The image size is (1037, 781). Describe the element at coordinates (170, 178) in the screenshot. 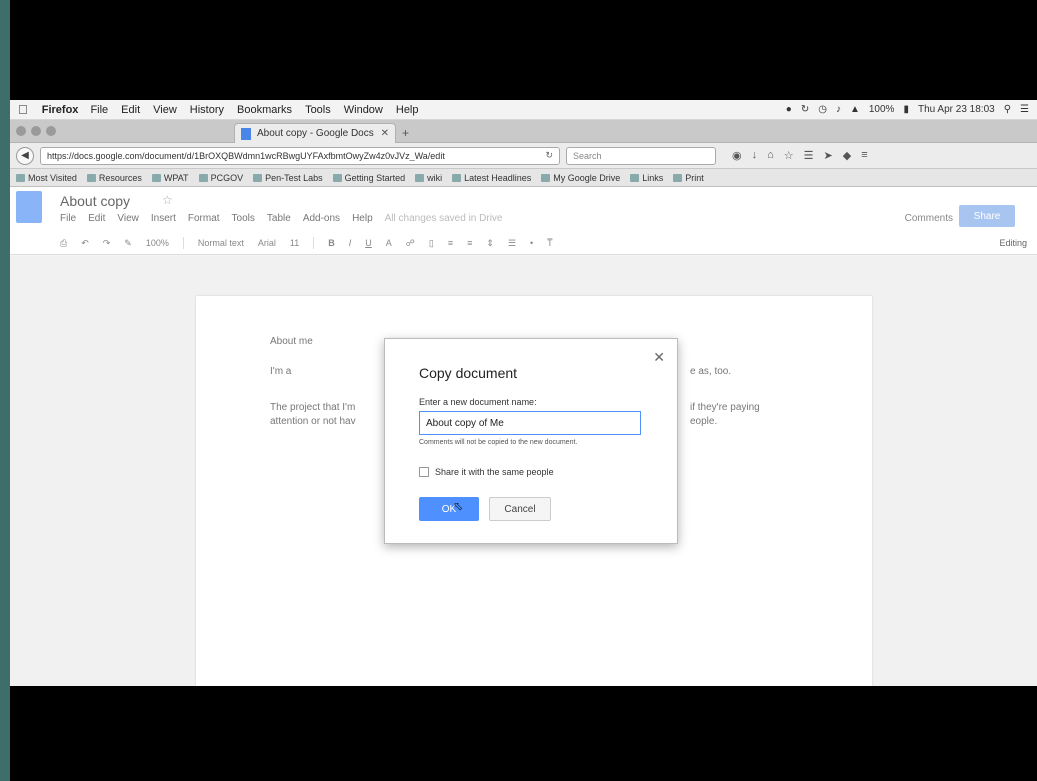

I see `bookmark-item: WPAT` at that location.